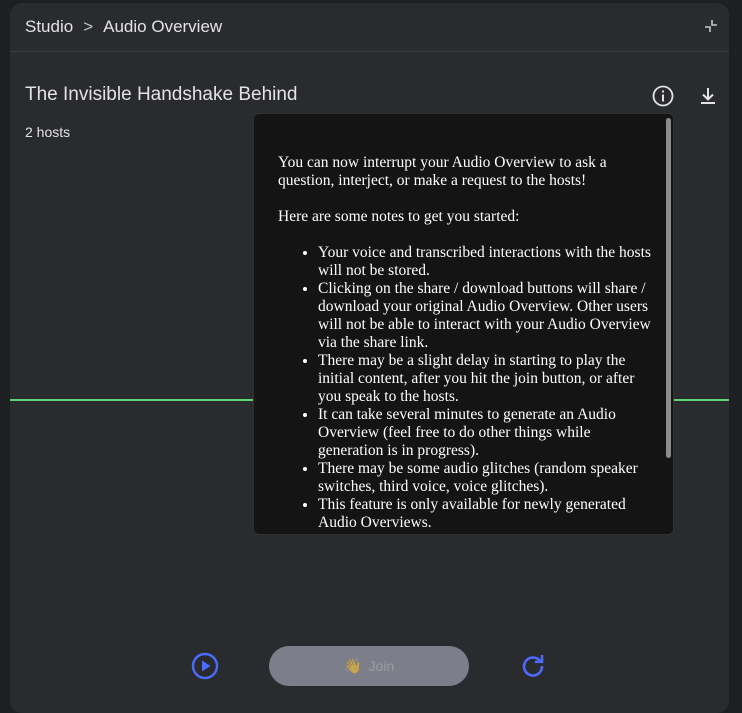 This screenshot has height=713, width=742. Describe the element at coordinates (353, 666) in the screenshot. I see `waving-hand-icon: 👋` at that location.